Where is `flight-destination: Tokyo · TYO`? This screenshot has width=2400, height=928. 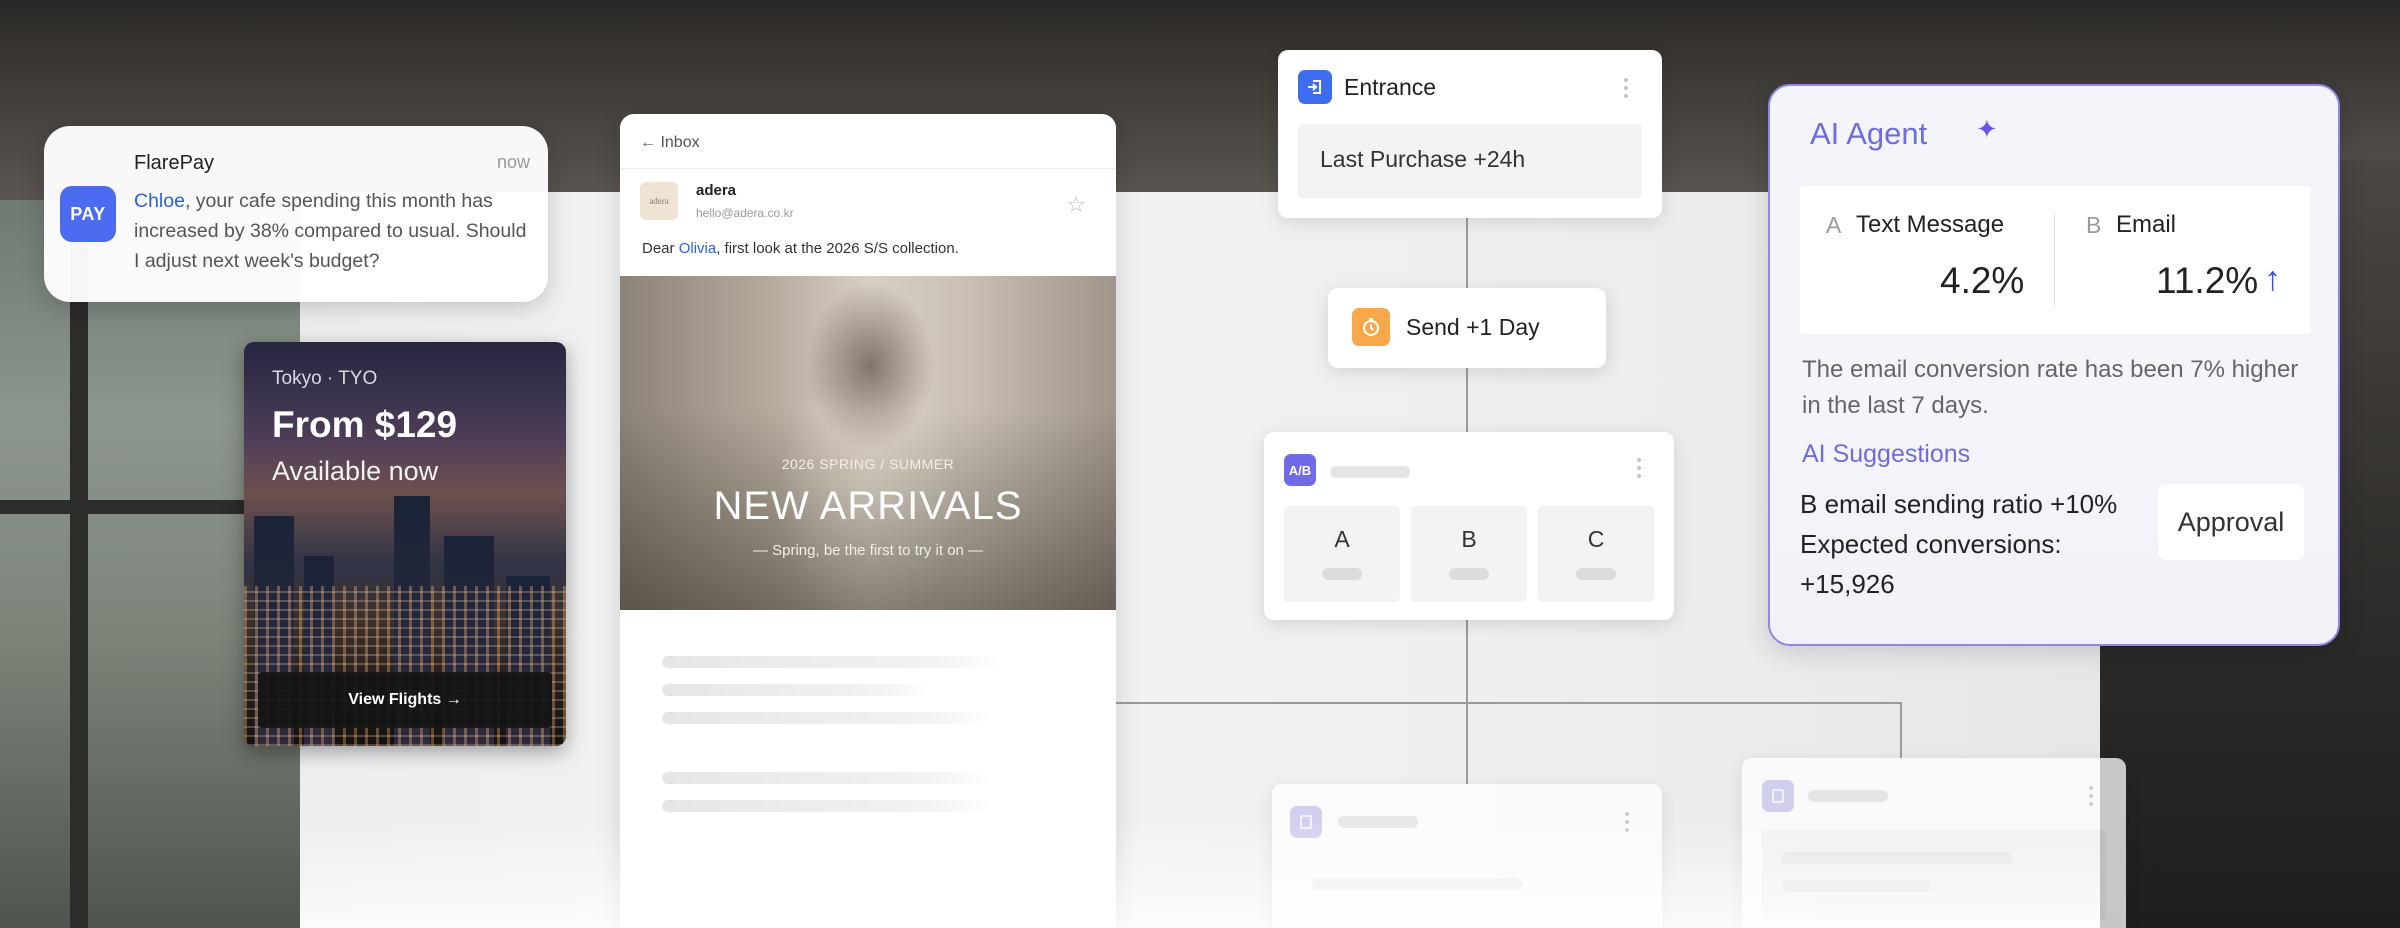 flight-destination: Tokyo · TYO is located at coordinates (325, 378).